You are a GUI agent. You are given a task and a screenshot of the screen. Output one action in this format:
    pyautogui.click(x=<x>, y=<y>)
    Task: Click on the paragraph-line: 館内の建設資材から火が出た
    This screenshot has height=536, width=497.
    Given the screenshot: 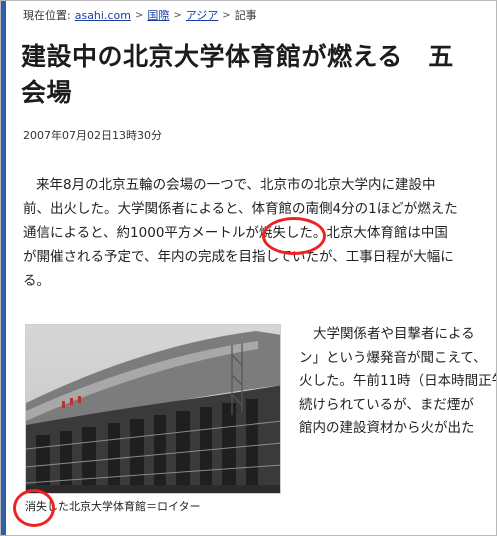 What is the action you would take?
    pyautogui.click(x=387, y=428)
    